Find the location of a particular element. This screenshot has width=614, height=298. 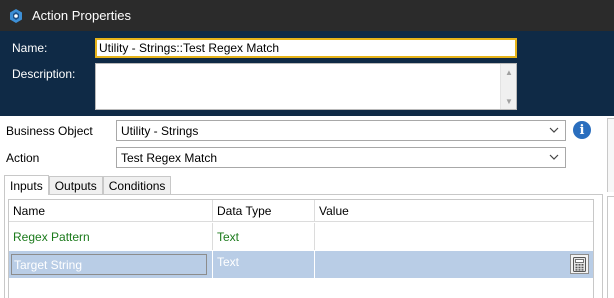

column-header-name: Name is located at coordinates (111, 211).